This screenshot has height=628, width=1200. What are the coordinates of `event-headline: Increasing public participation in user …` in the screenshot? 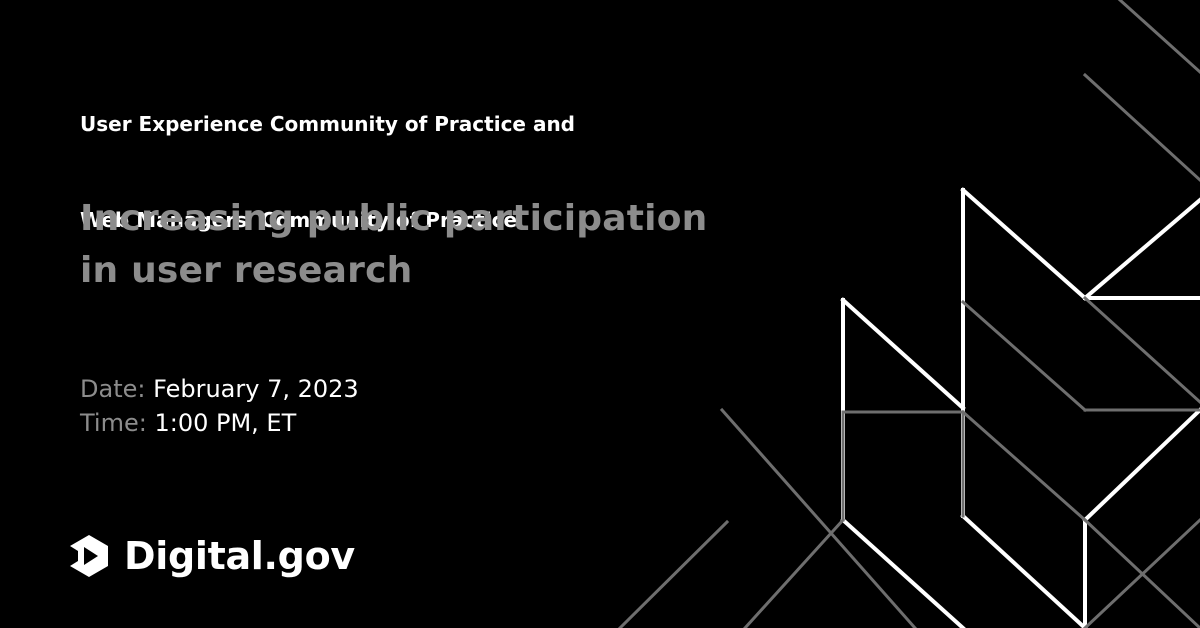 It's located at (440, 245).